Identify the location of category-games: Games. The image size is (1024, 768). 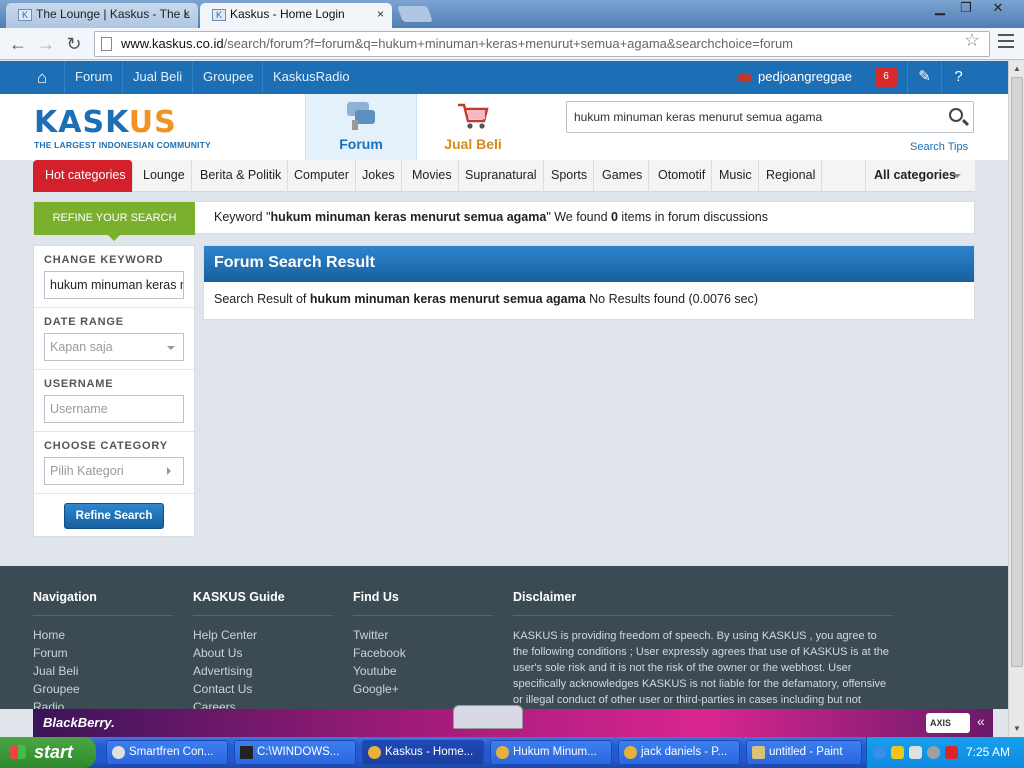
(623, 176).